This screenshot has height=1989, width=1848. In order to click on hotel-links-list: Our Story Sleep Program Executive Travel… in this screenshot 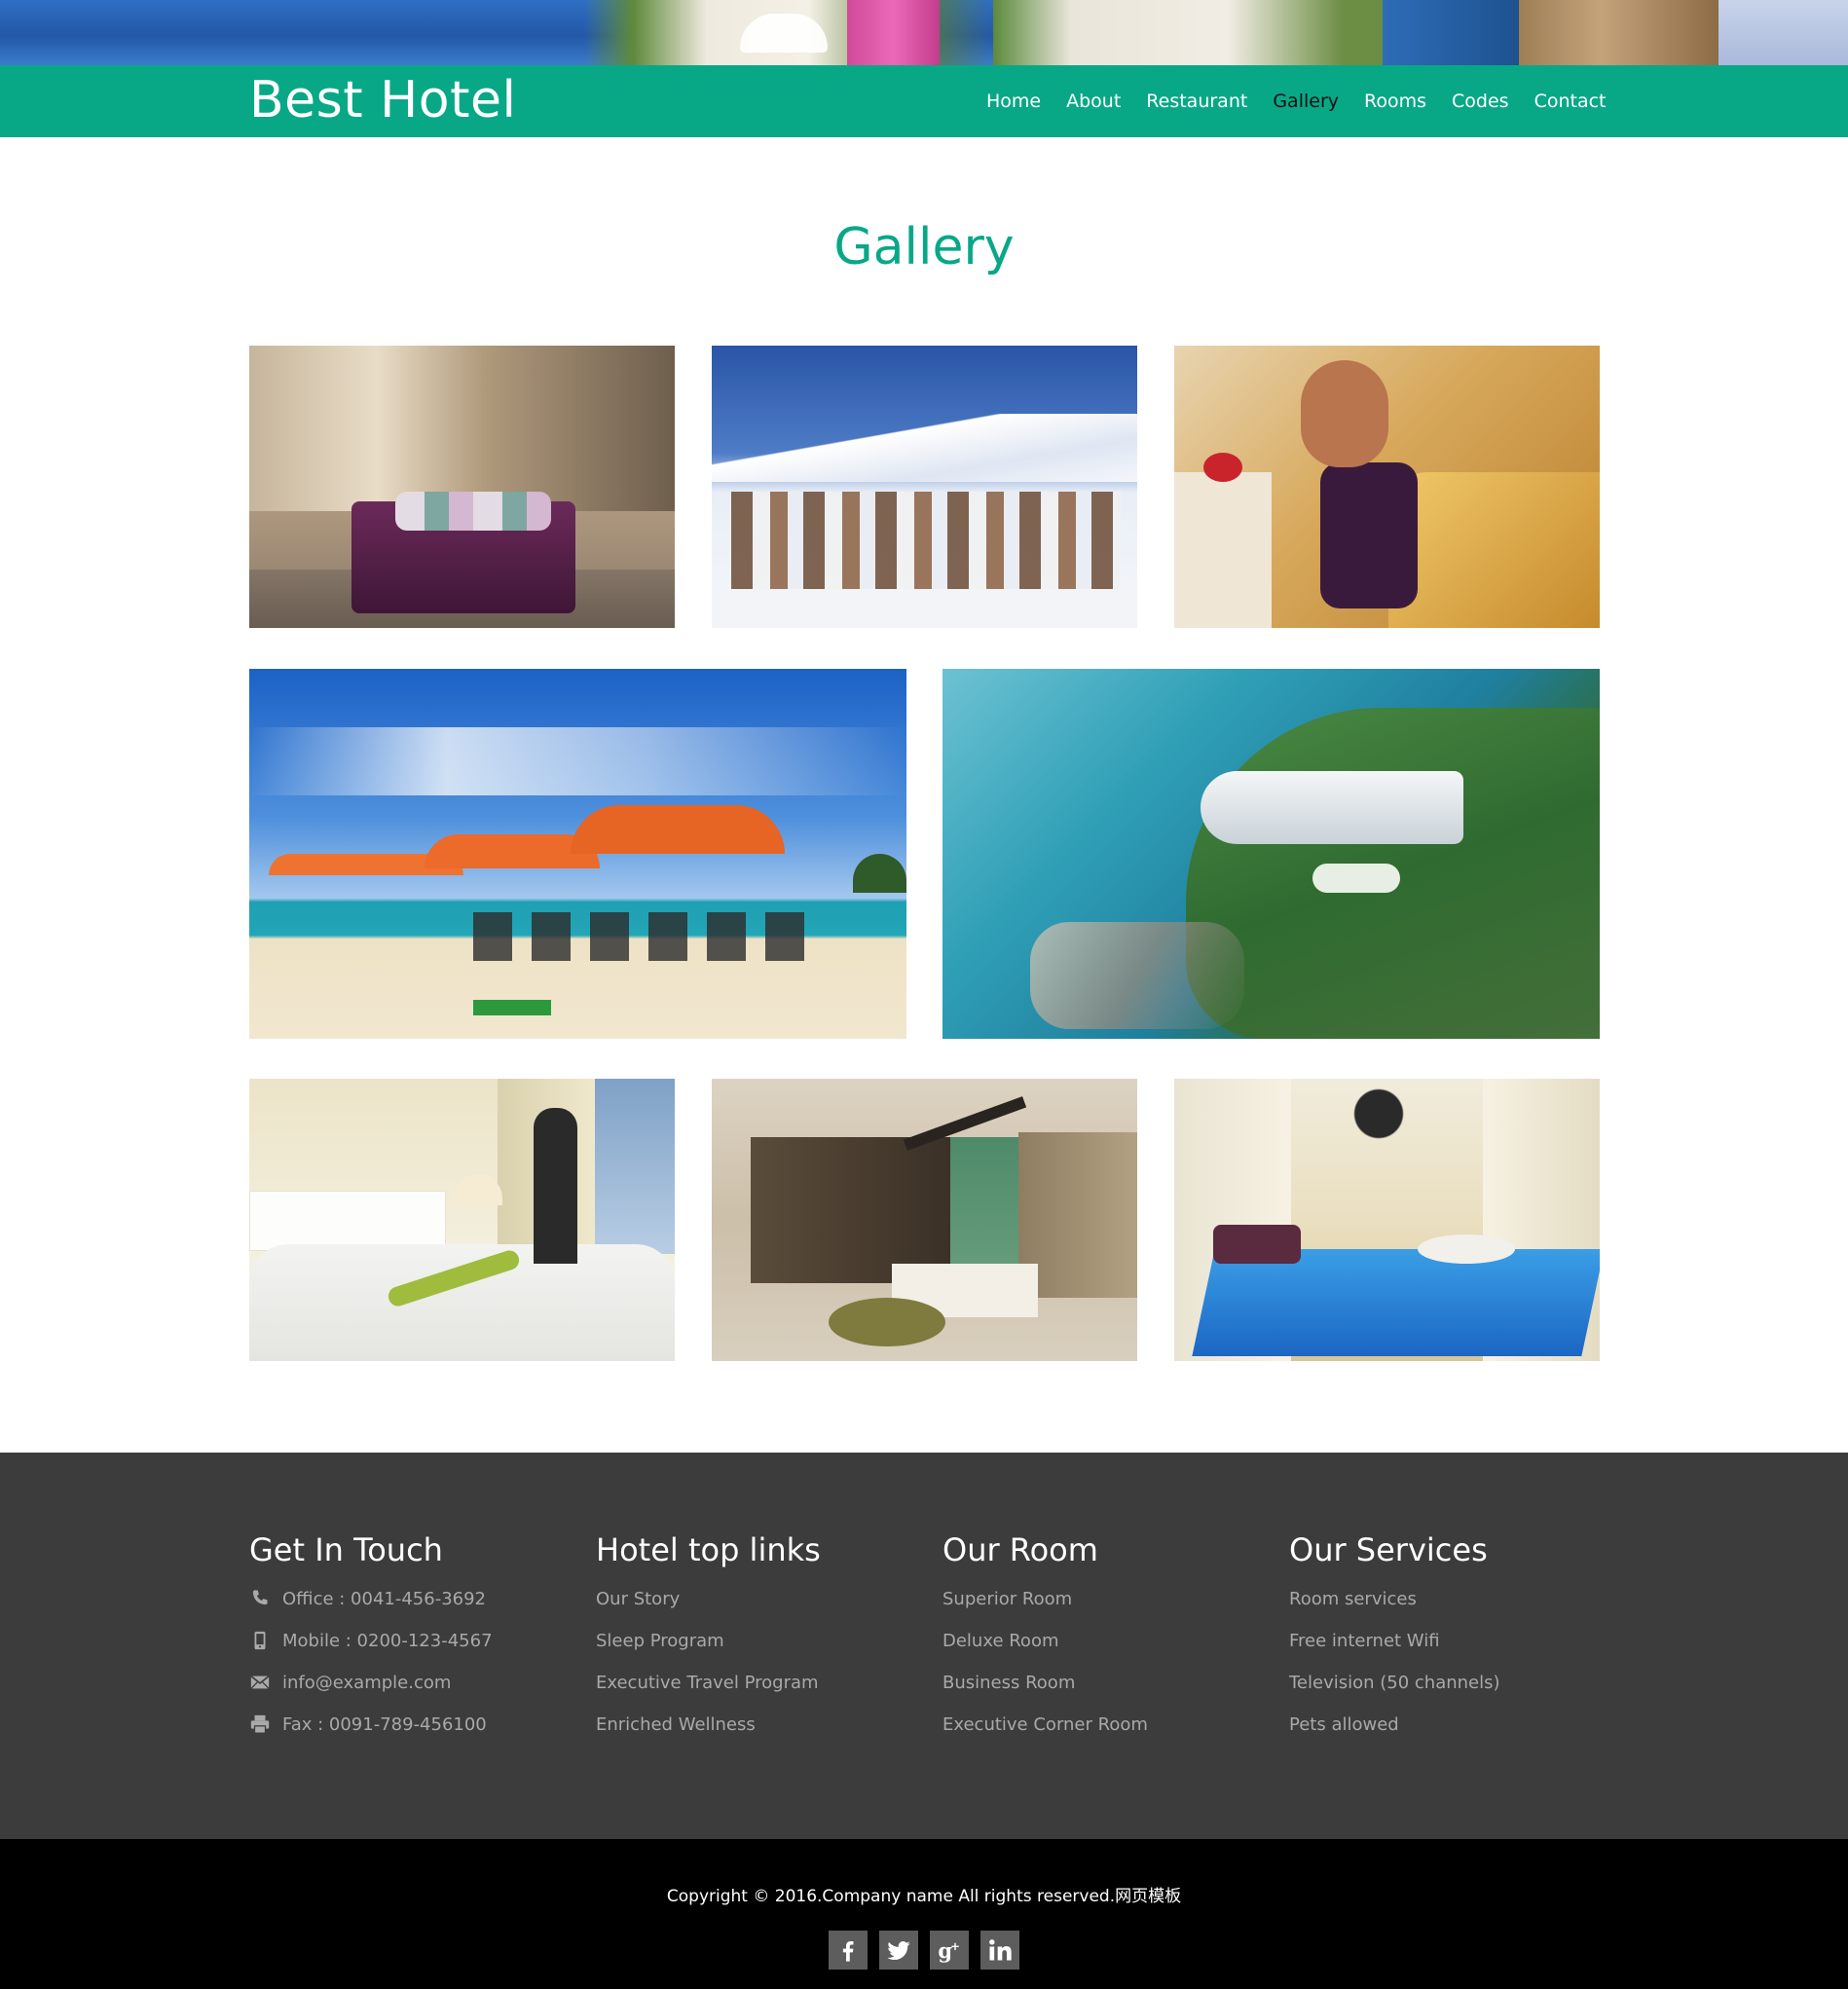, I will do `click(707, 1670)`.